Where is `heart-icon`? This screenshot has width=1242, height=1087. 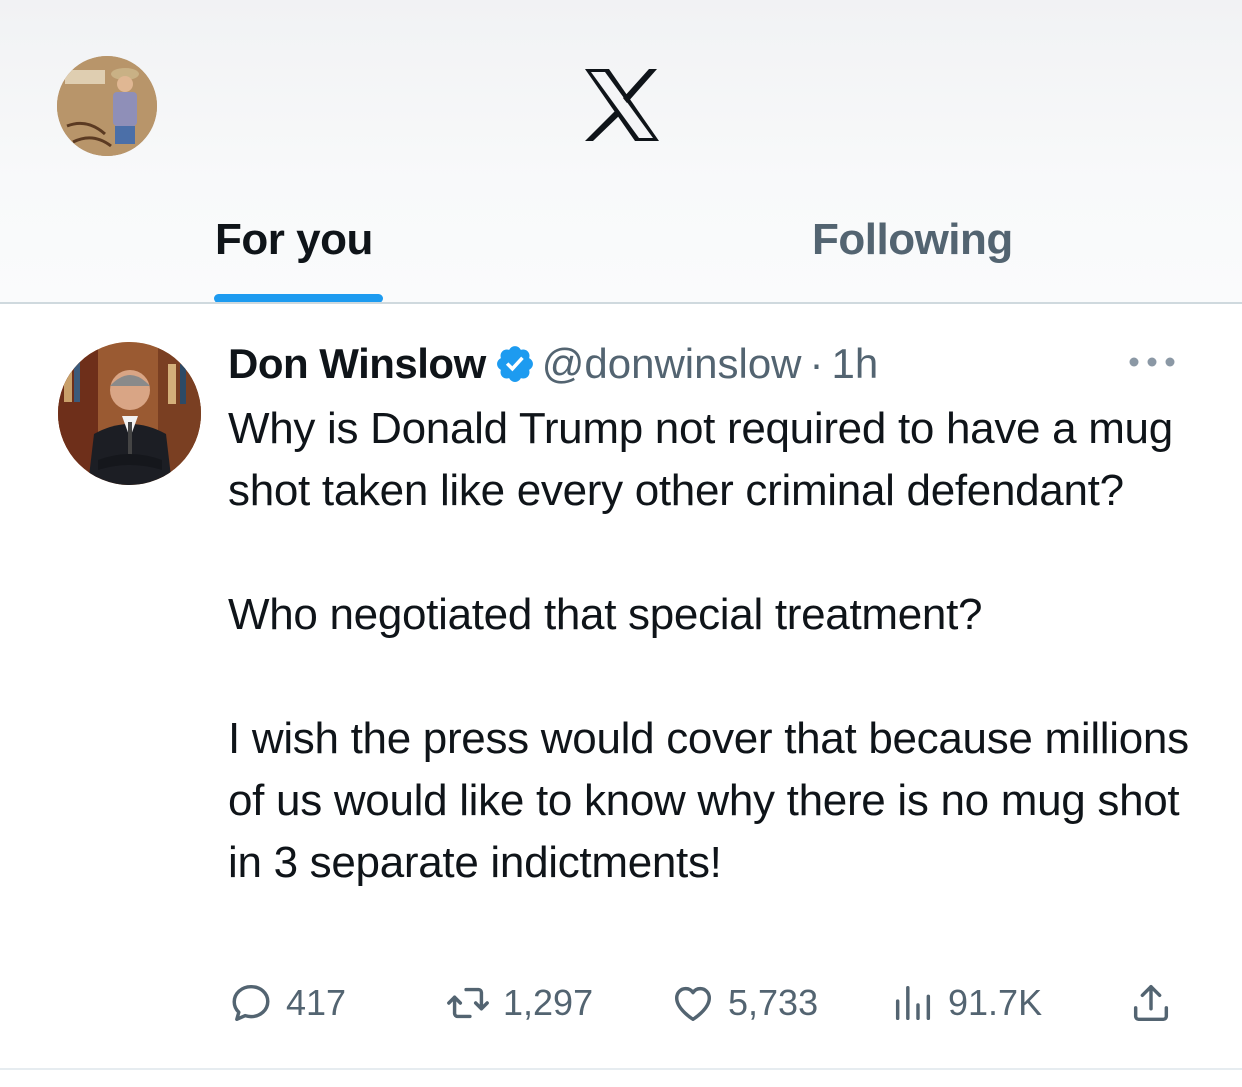
heart-icon is located at coordinates (693, 1004).